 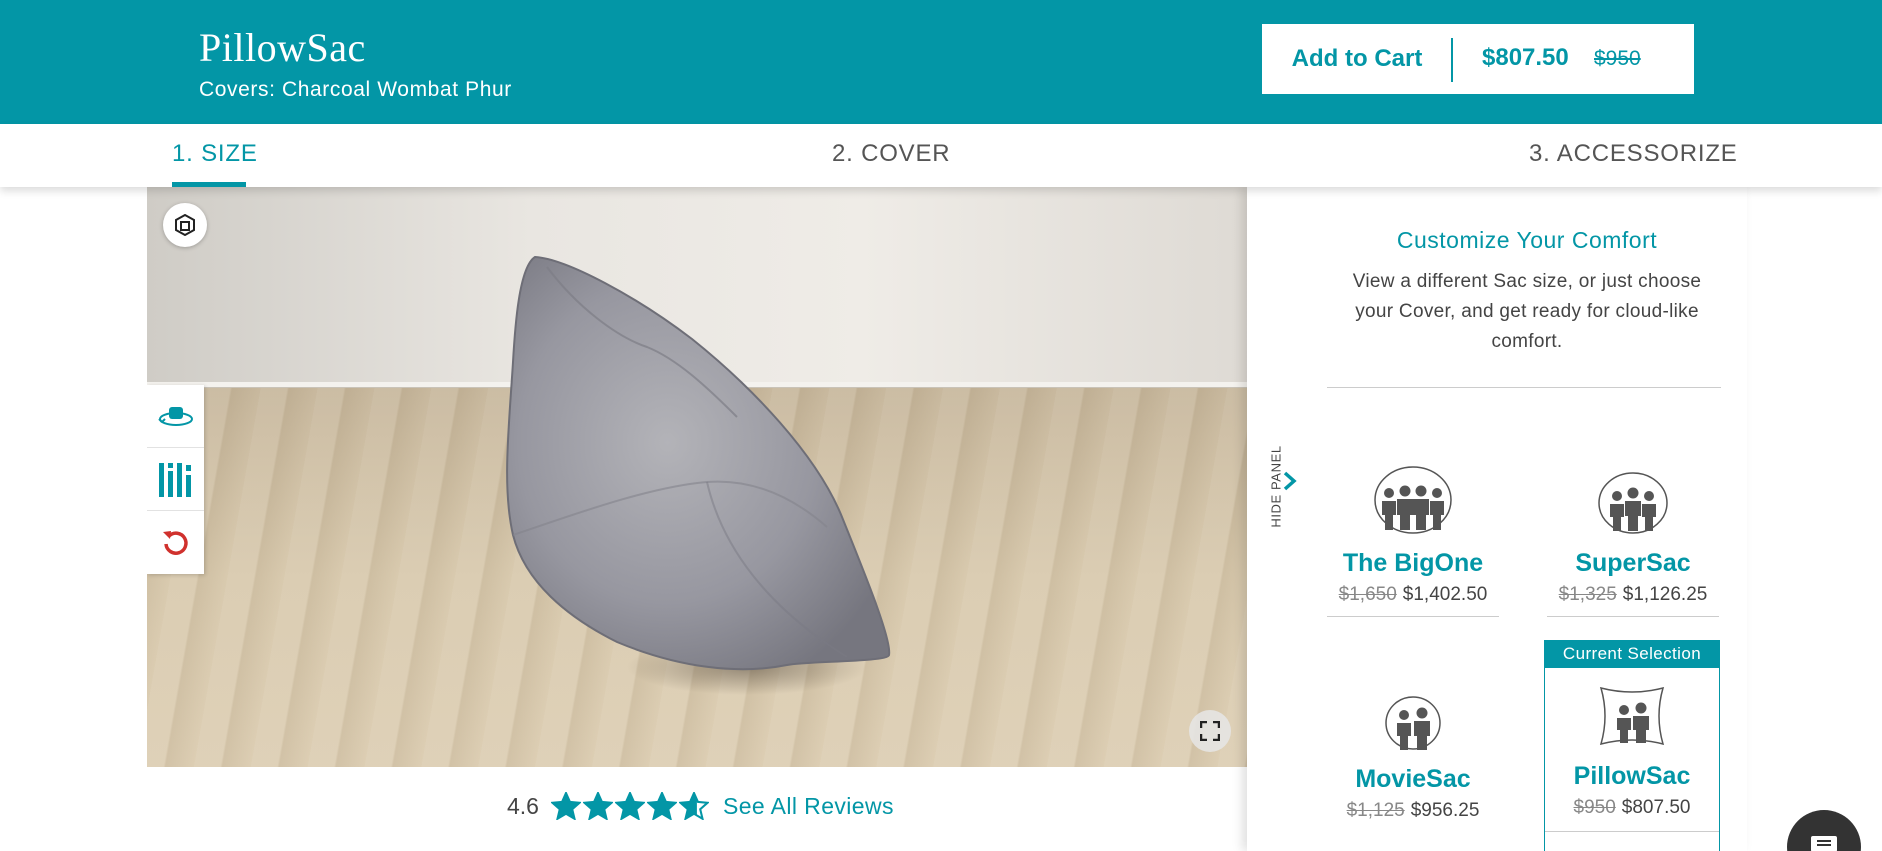 I want to click on viewer-toolbar, so click(x=175, y=479).